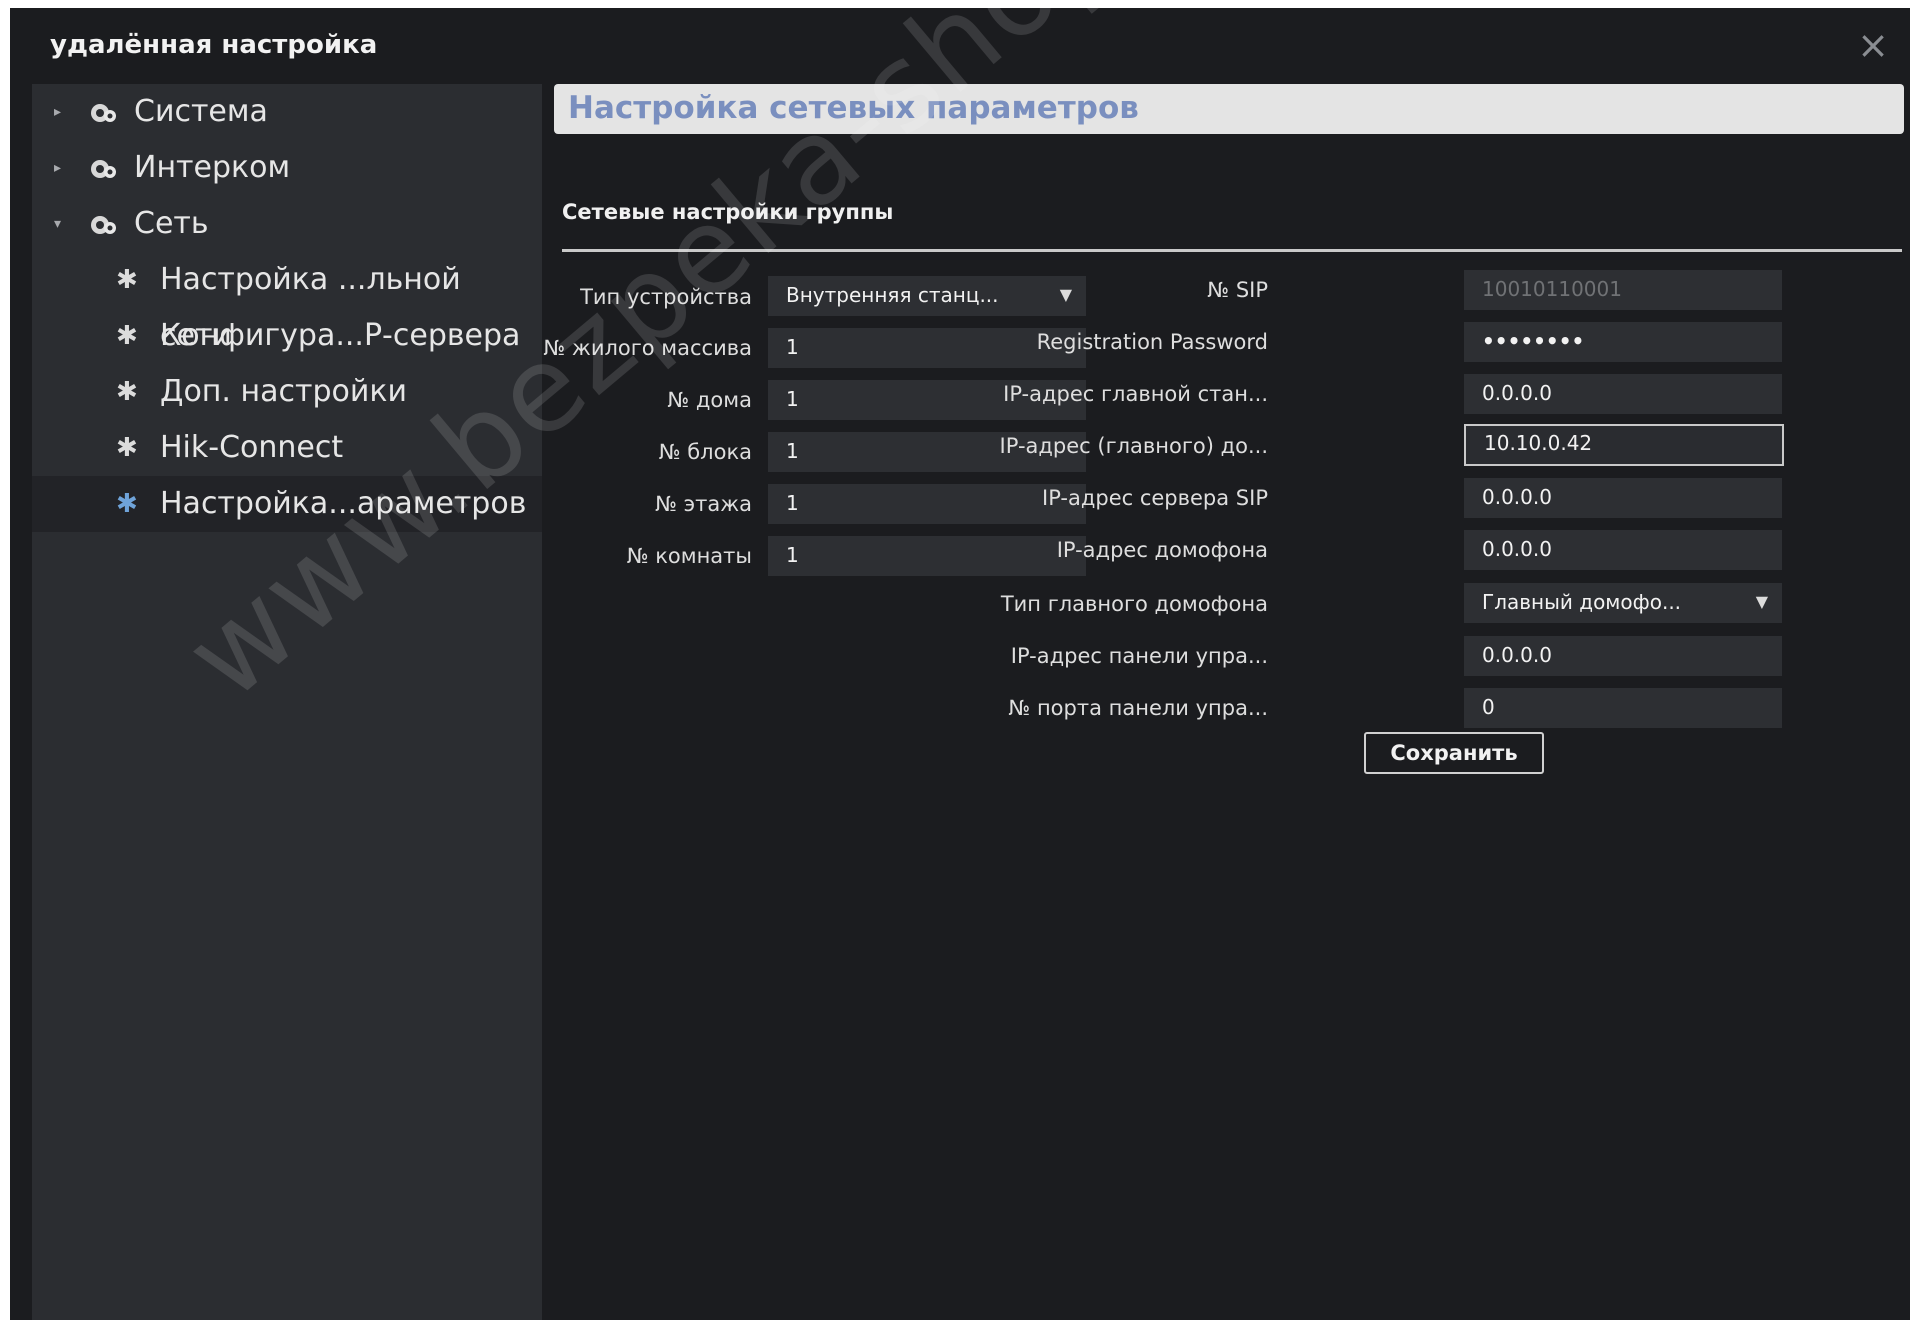  I want to click on expanded-arrow-icon: ▾, so click(57, 224).